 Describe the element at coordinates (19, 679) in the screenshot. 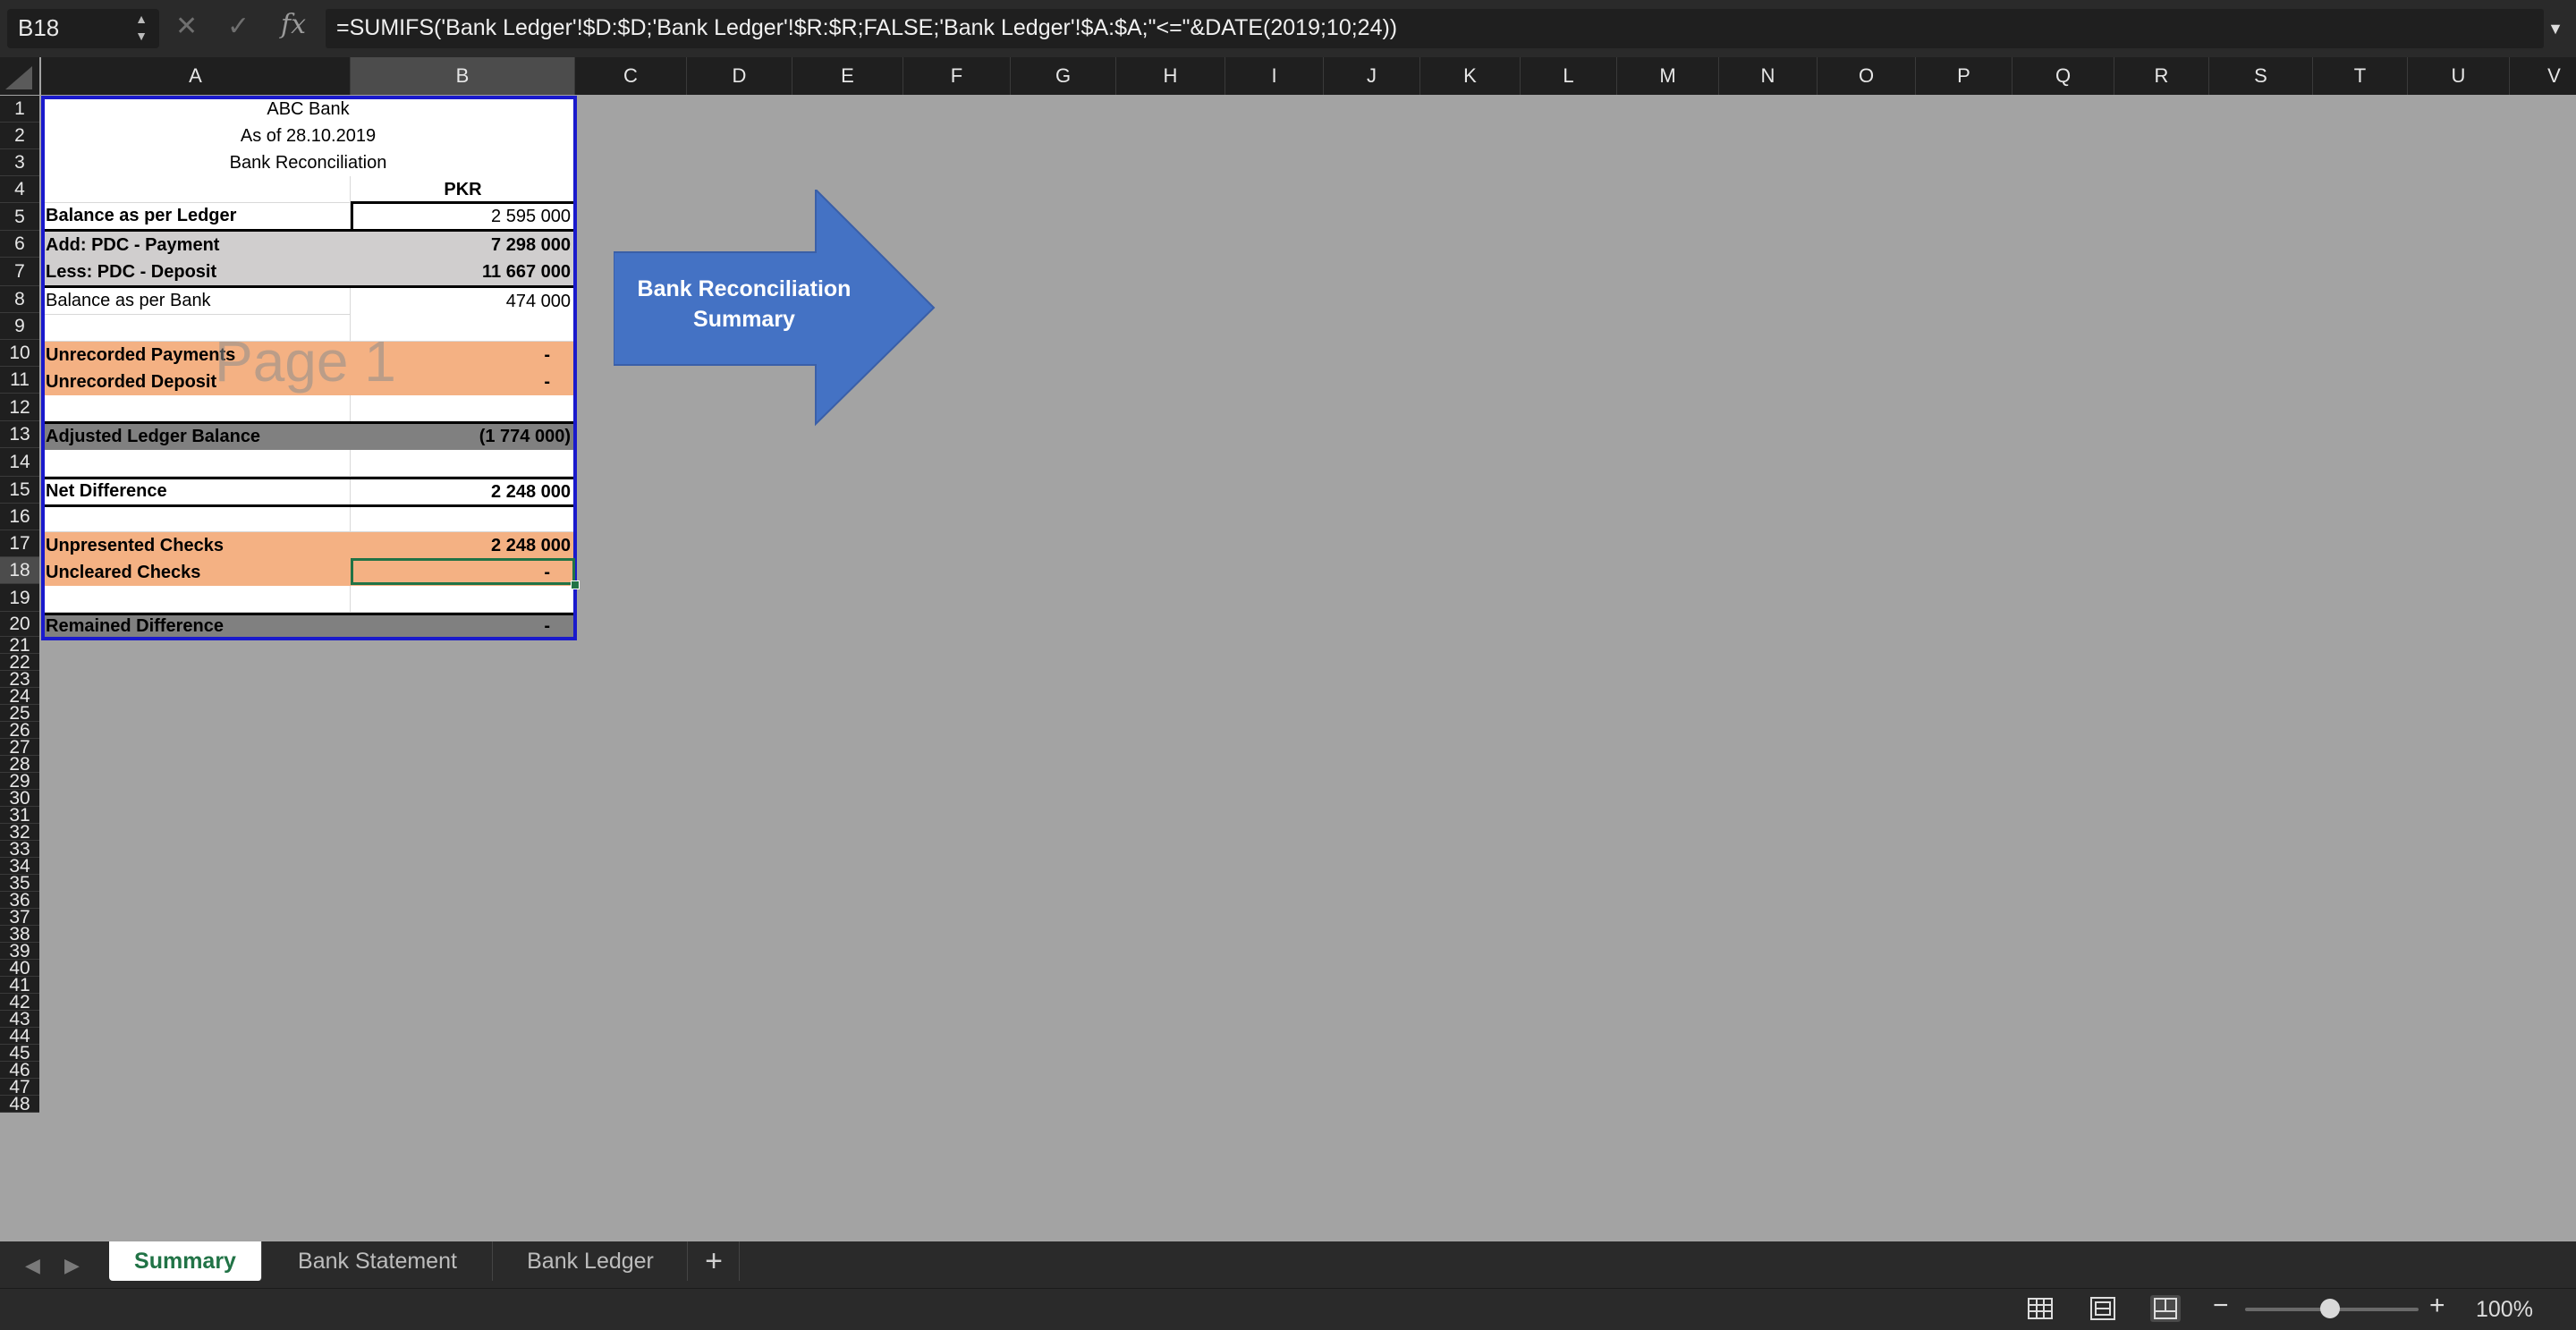

I see `row-header-23: 23` at that location.